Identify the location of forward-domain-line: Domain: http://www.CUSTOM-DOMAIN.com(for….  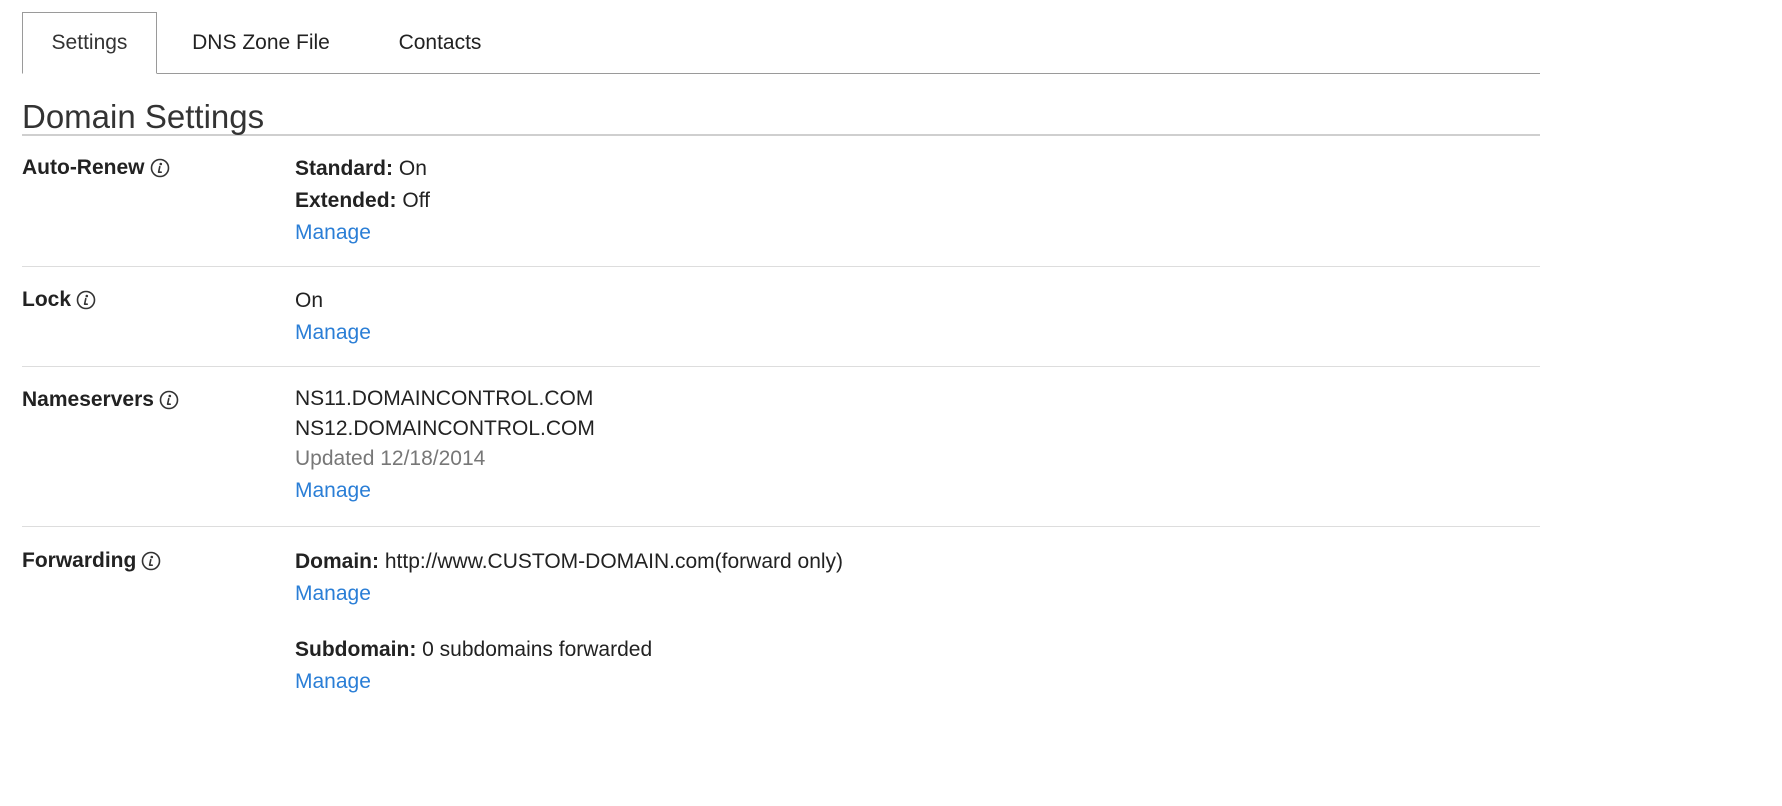
(569, 562).